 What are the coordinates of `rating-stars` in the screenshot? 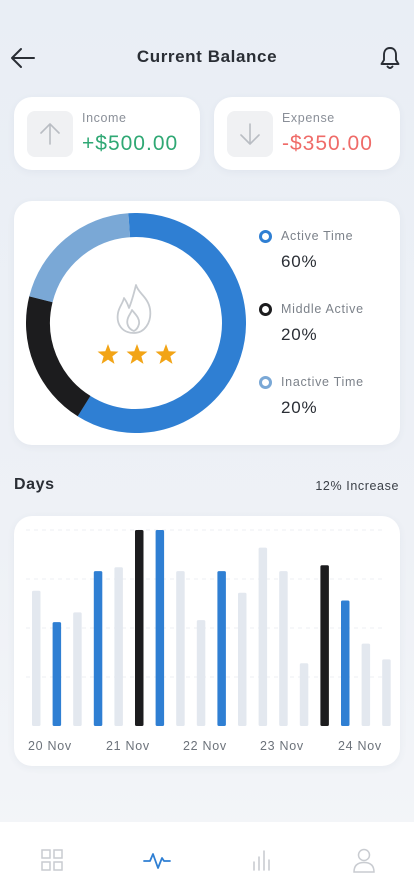 It's located at (137, 354).